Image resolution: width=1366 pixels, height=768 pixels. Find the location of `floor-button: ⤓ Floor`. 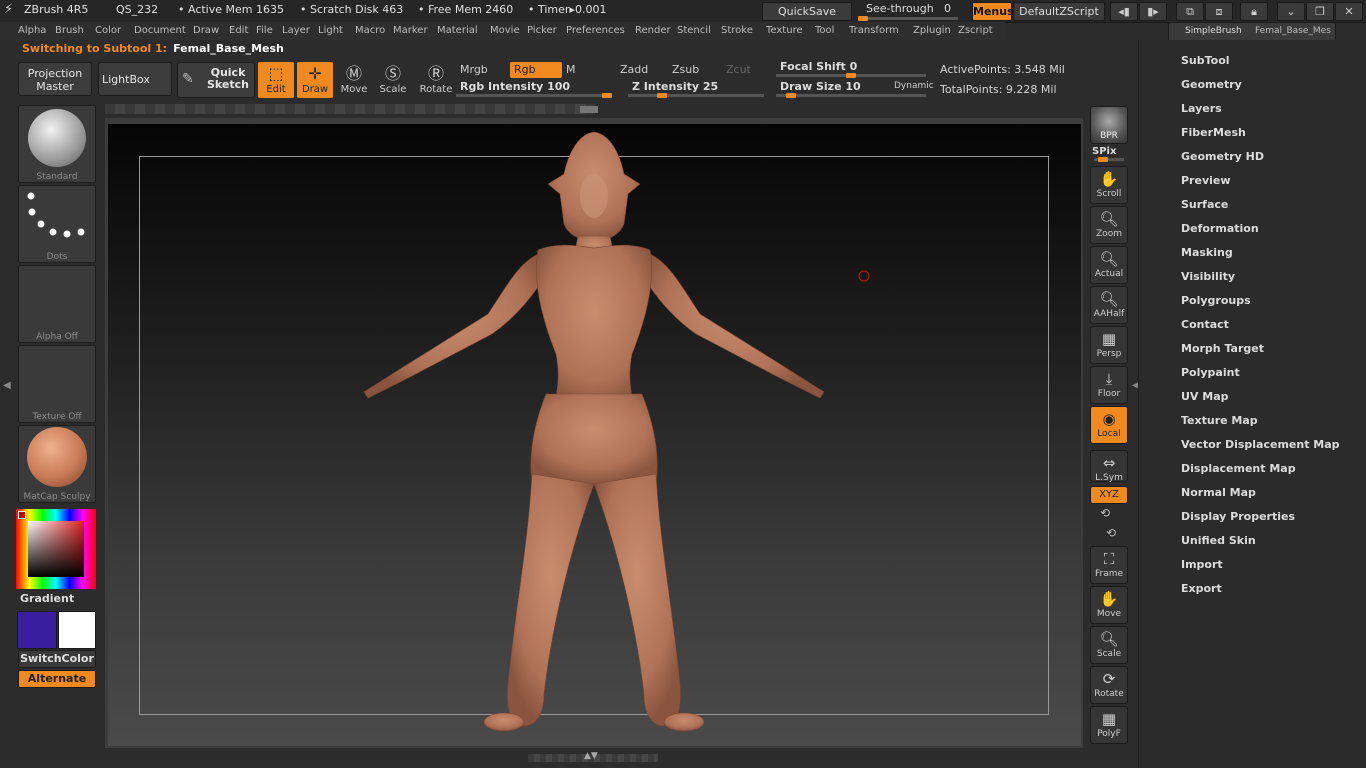

floor-button: ⤓ Floor is located at coordinates (1109, 385).